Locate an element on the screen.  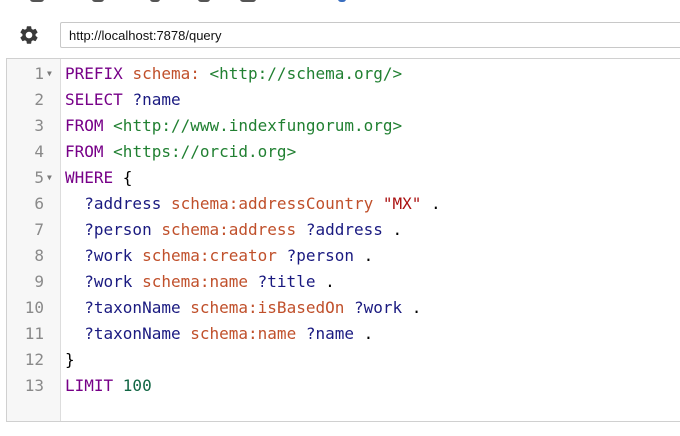
line-number: 8 is located at coordinates (39, 255).